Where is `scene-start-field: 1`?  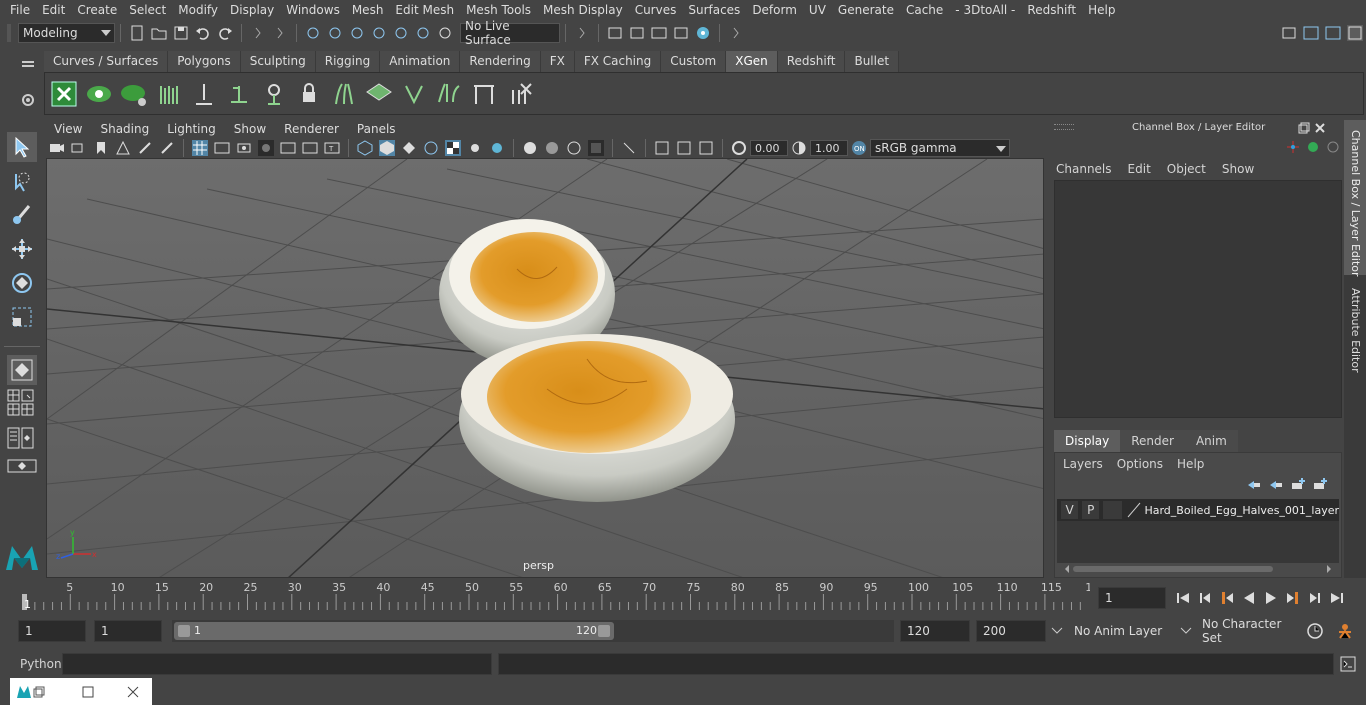 scene-start-field: 1 is located at coordinates (52, 631).